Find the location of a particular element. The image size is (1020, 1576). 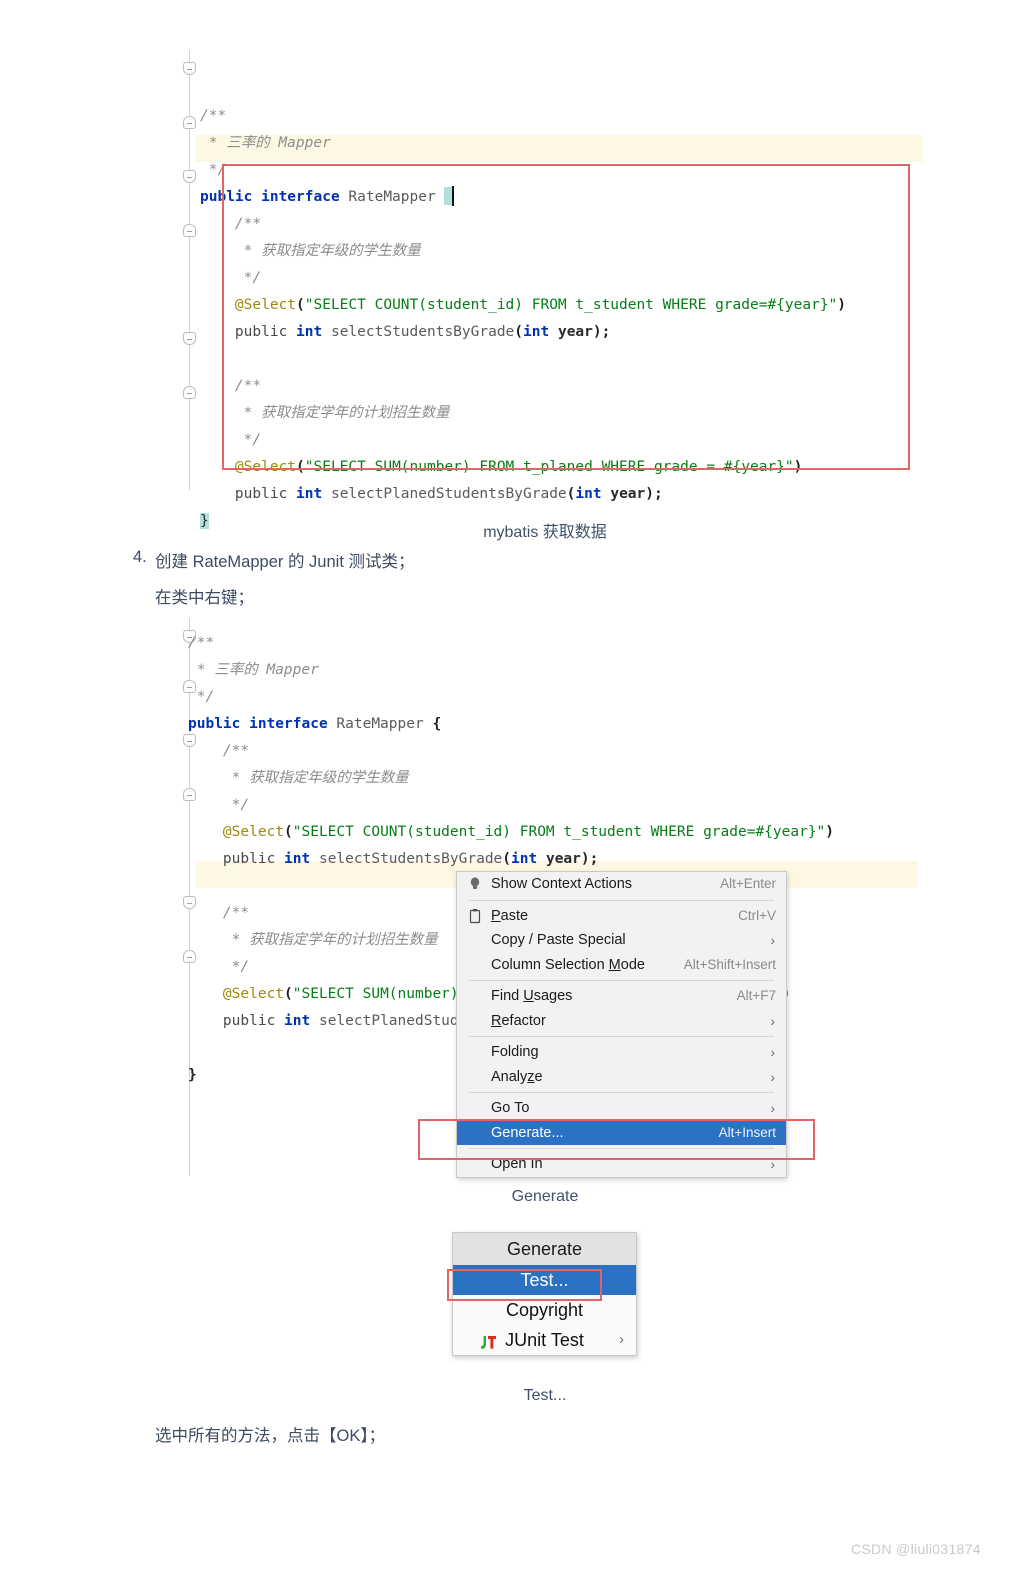

junit-icon is located at coordinates (489, 1340).